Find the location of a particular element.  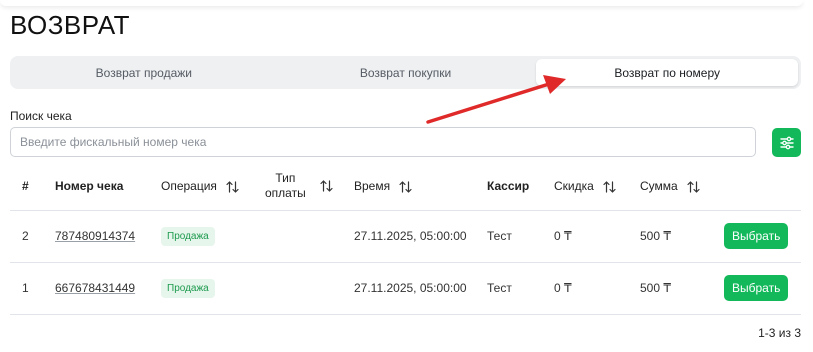

top-header-bar is located at coordinates (401, 3).